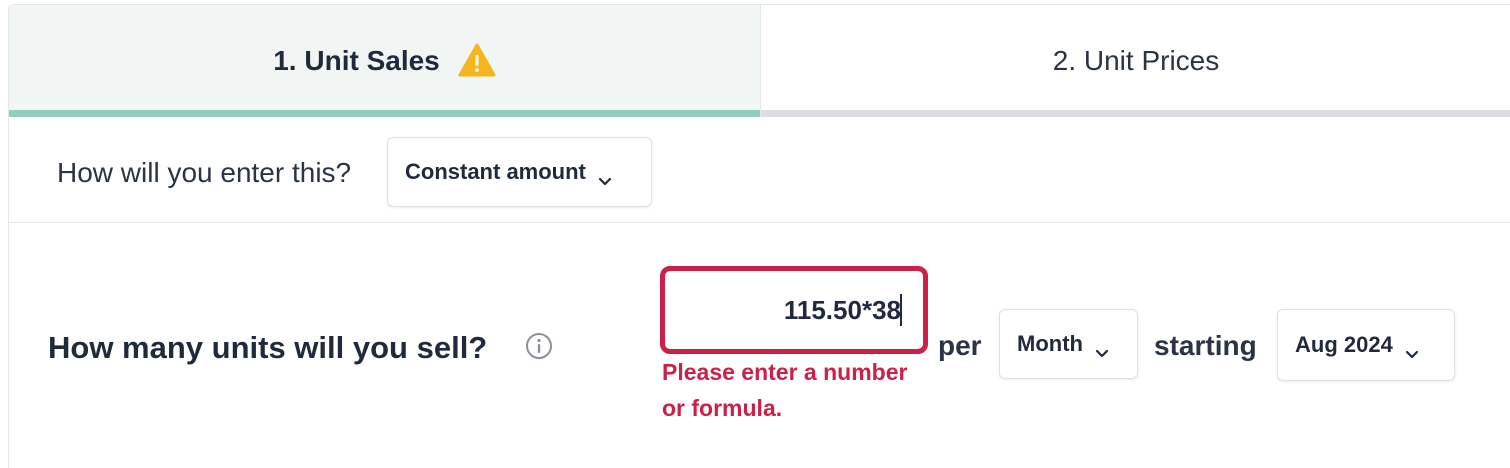  I want to click on entry-method-label: How will you enter this?, so click(204, 172).